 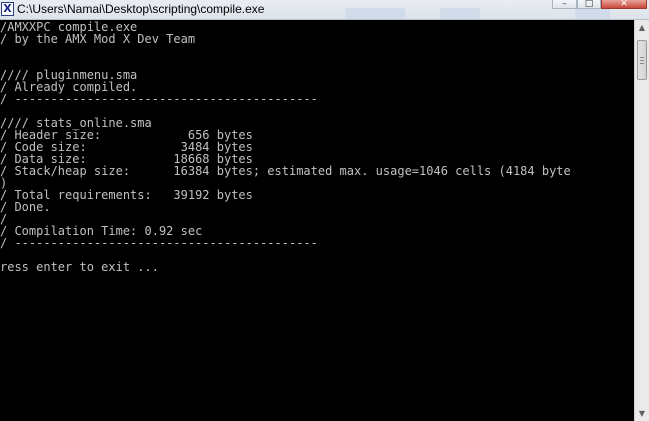 What do you see at coordinates (641, 220) in the screenshot?
I see `vertical-scrollbar: ▲ ▼` at bounding box center [641, 220].